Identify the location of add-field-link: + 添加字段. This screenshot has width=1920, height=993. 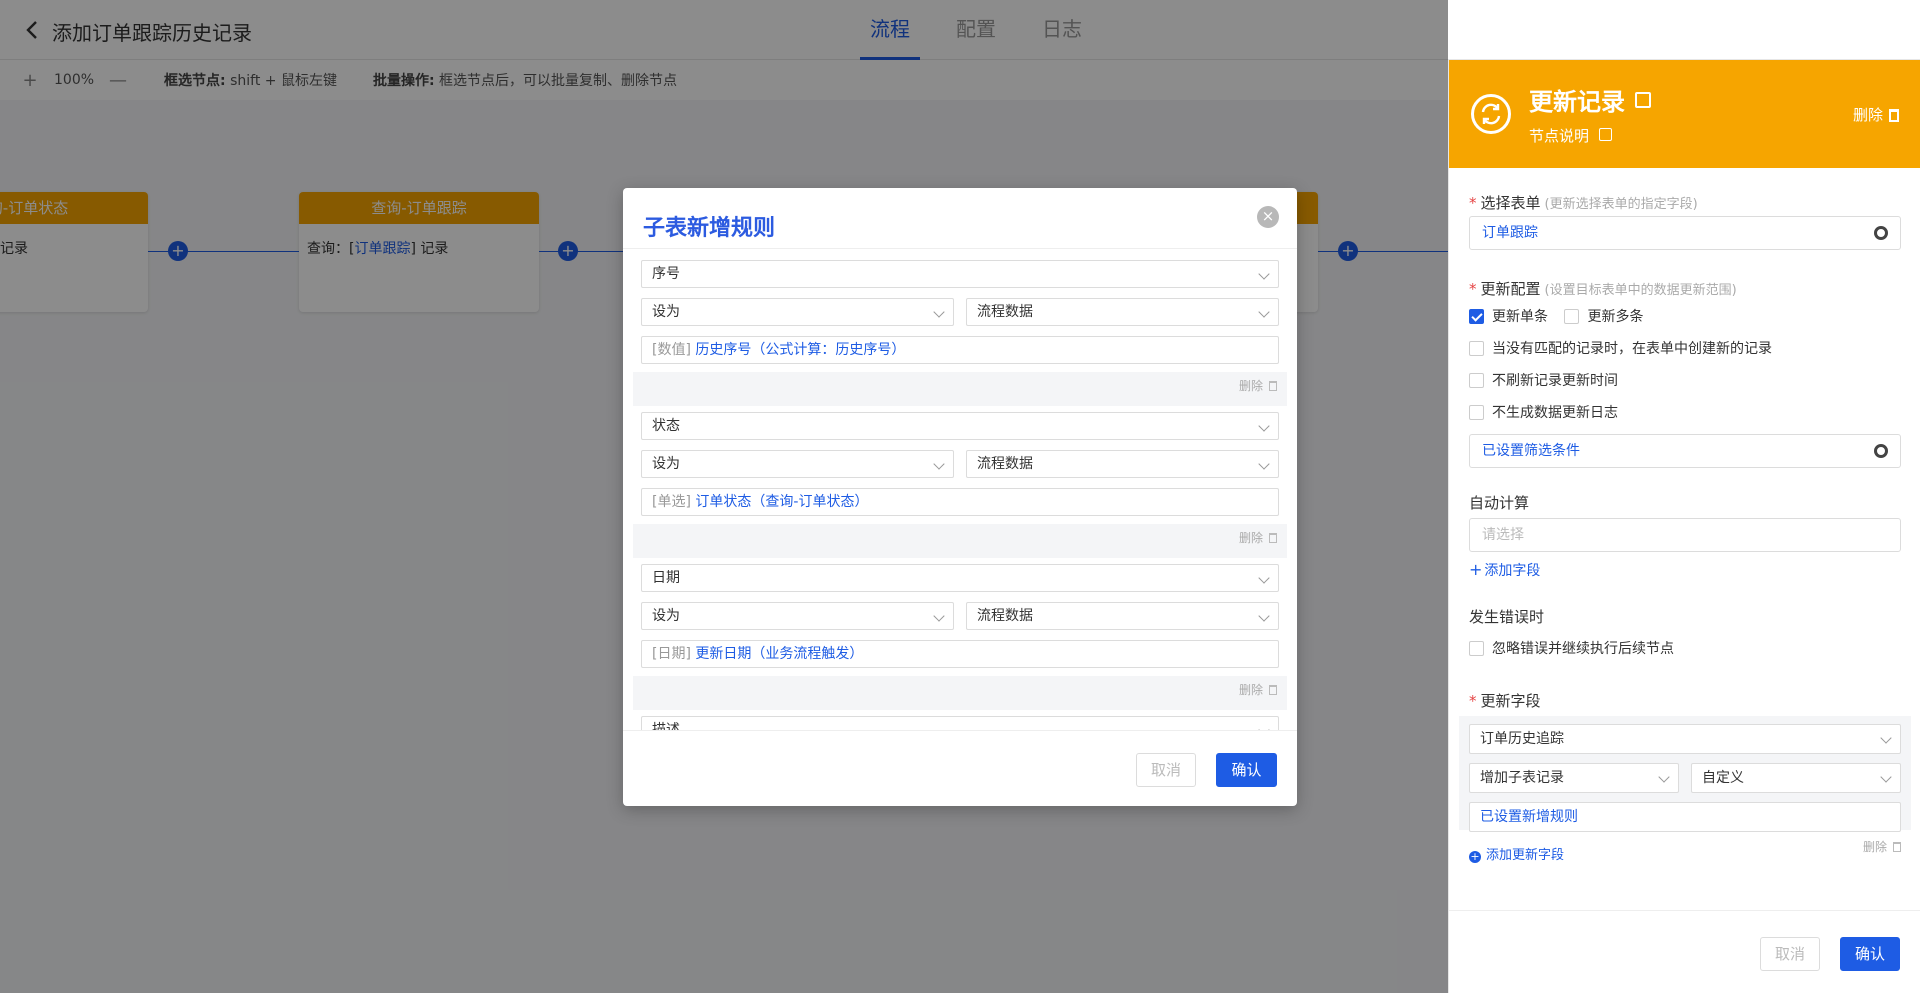
(1504, 570).